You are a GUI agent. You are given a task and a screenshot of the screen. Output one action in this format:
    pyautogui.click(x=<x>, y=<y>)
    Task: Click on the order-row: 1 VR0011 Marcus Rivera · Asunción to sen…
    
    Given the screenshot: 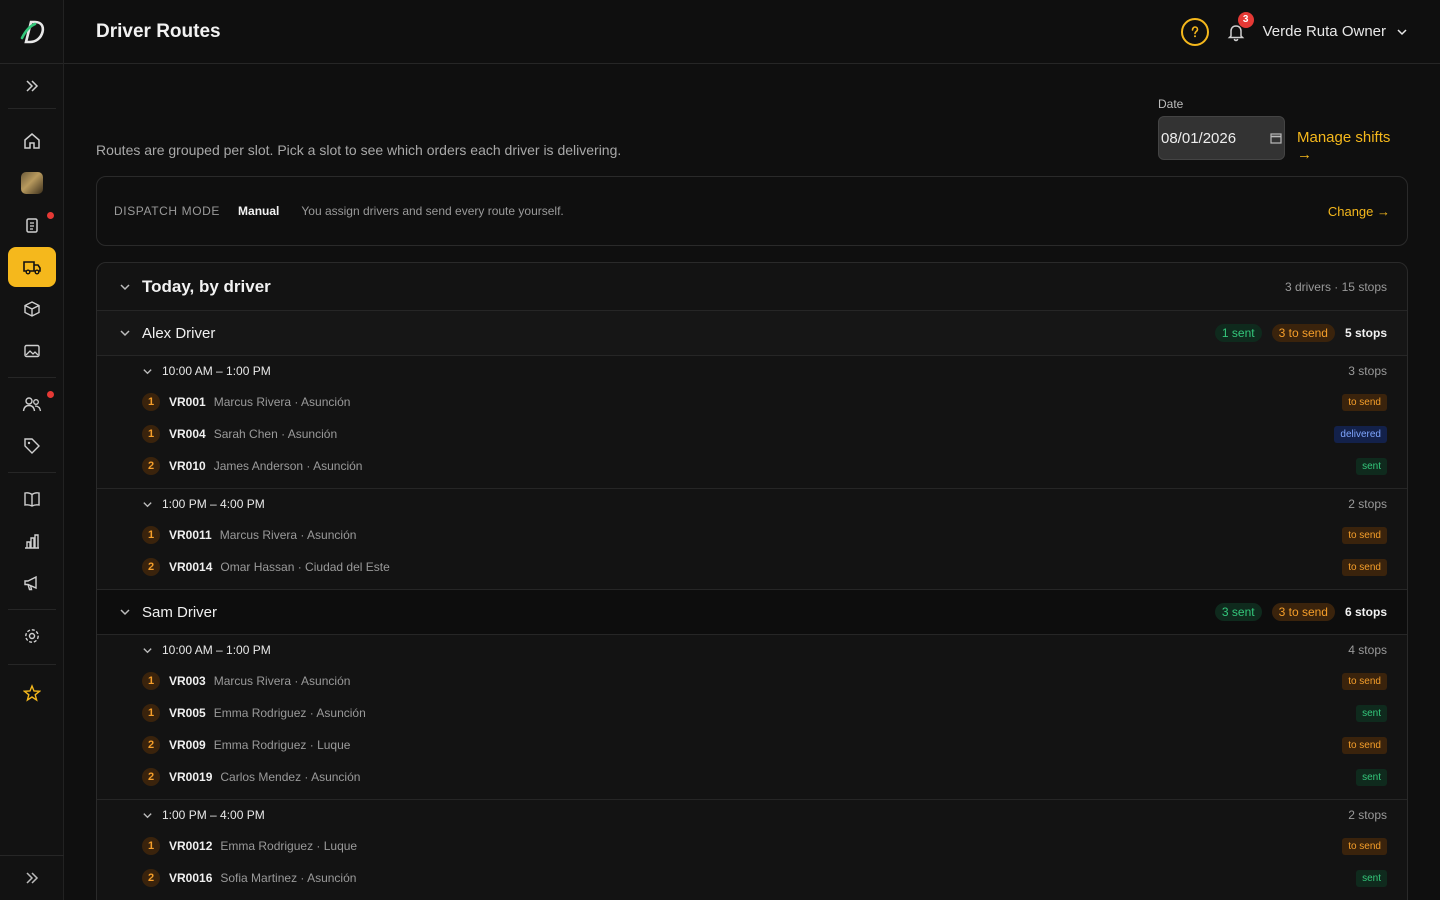 What is the action you would take?
    pyautogui.click(x=752, y=535)
    